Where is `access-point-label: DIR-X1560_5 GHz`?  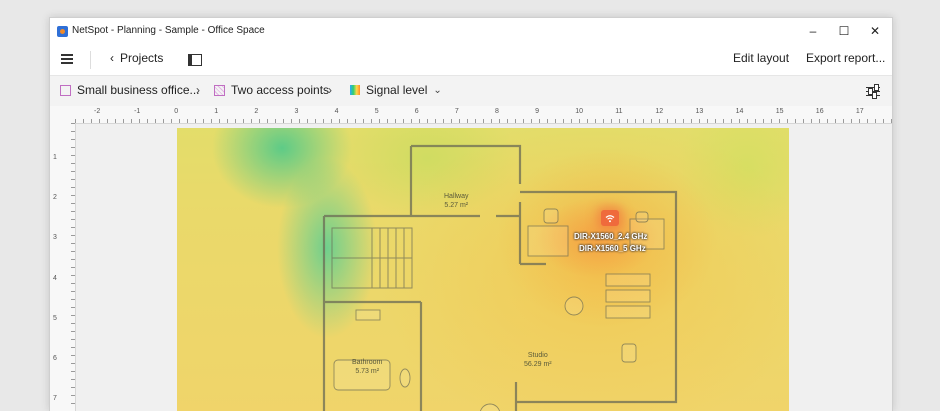
access-point-label: DIR-X1560_5 GHz is located at coordinates (612, 248).